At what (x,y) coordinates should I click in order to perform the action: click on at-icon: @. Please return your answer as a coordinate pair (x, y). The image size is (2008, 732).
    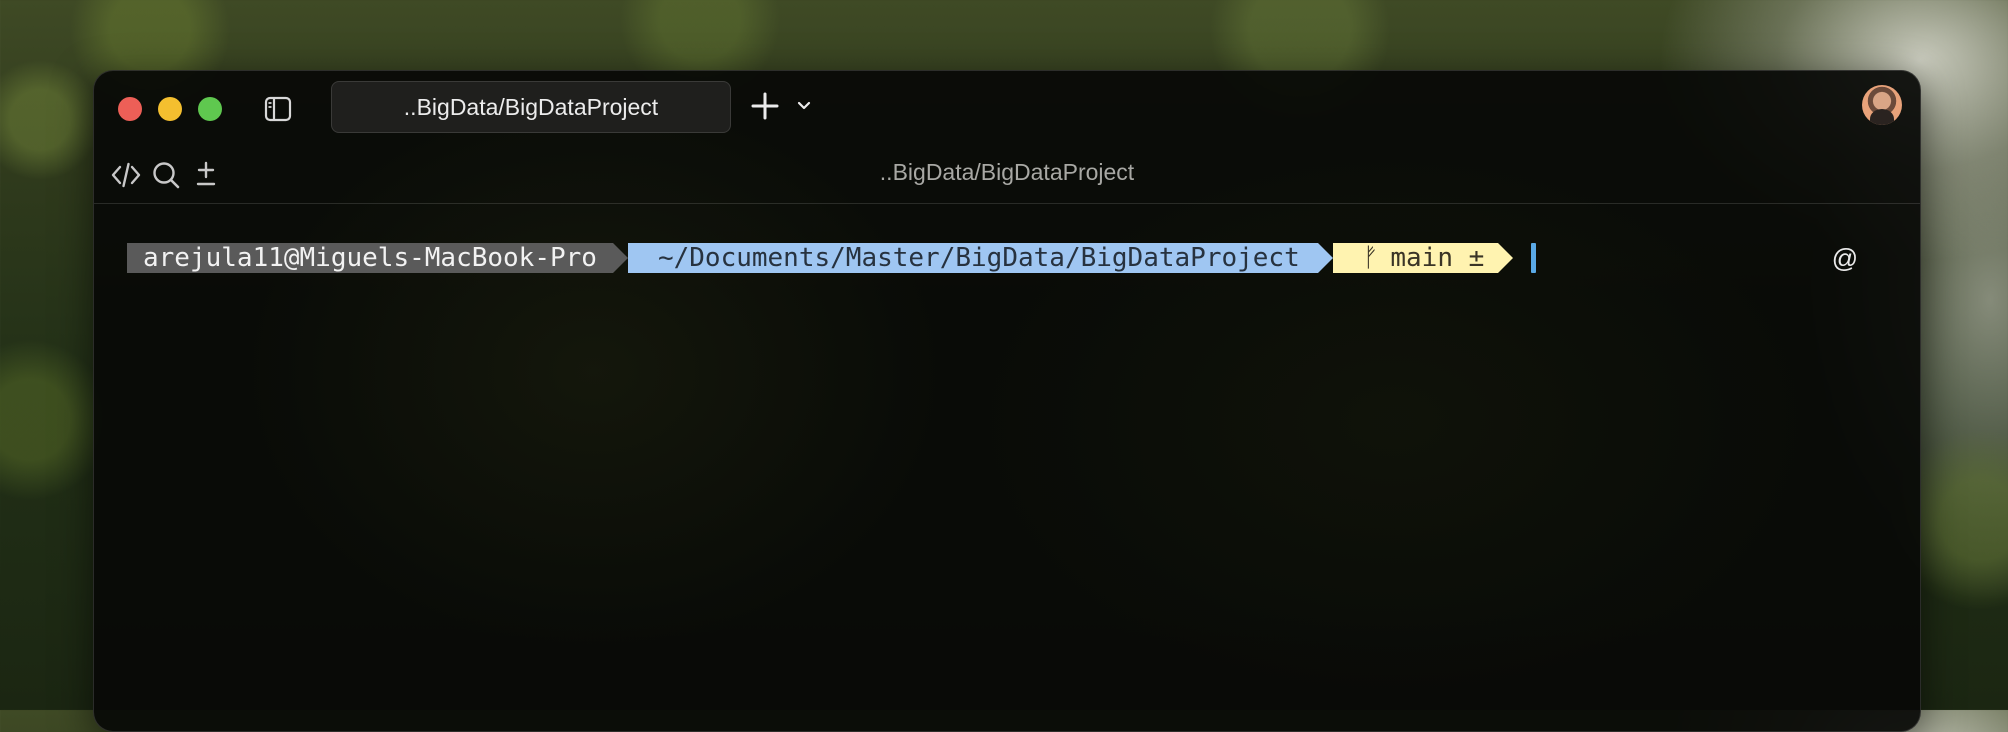
    Looking at the image, I should click on (1845, 258).